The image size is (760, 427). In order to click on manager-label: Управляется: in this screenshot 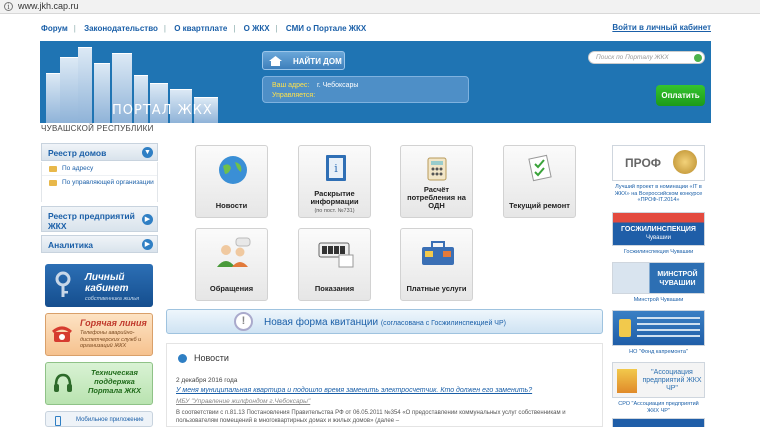, I will do `click(294, 95)`.